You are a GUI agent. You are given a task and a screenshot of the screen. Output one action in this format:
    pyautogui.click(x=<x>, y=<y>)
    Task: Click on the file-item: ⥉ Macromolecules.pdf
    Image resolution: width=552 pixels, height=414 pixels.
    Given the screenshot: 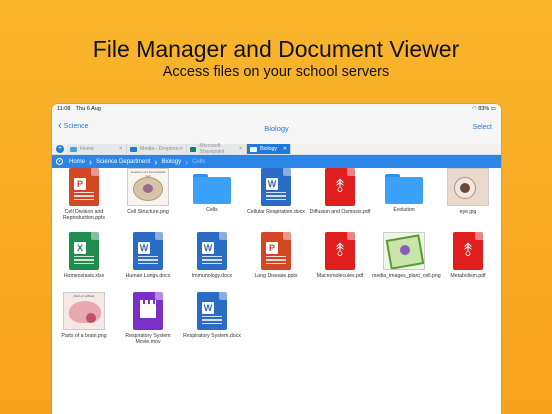 What is the action you would take?
    pyautogui.click(x=340, y=255)
    